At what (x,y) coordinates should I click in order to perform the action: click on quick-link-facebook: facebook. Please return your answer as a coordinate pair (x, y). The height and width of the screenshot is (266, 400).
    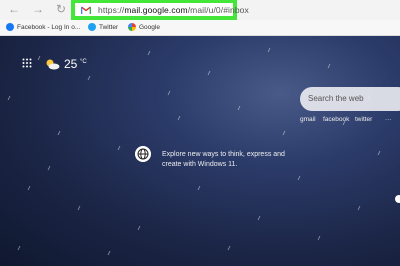
    Looking at the image, I should click on (336, 119).